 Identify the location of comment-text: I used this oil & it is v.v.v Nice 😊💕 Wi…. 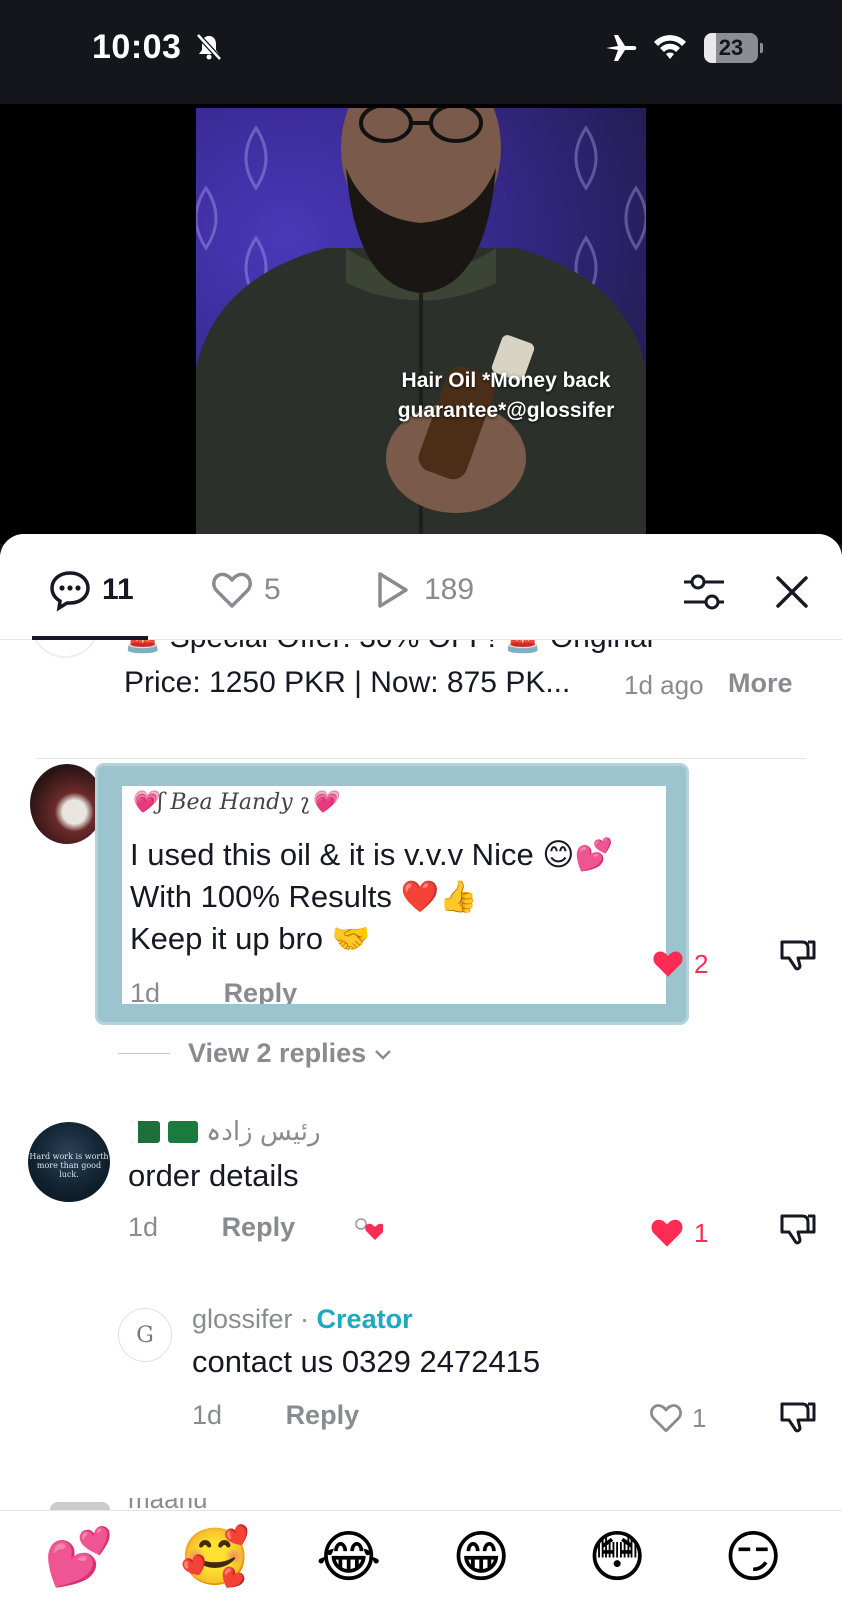
(398, 897).